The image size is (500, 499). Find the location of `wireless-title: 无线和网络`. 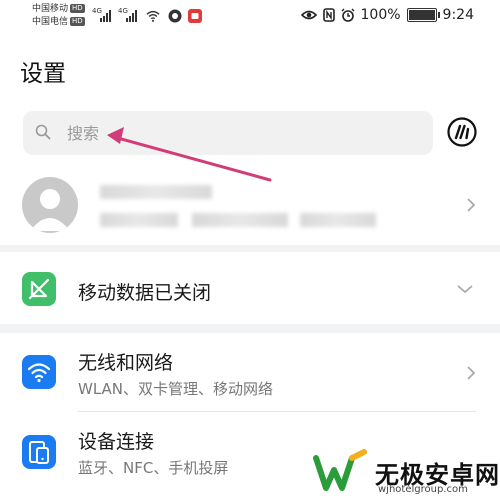

wireless-title: 无线和网络 is located at coordinates (126, 363).